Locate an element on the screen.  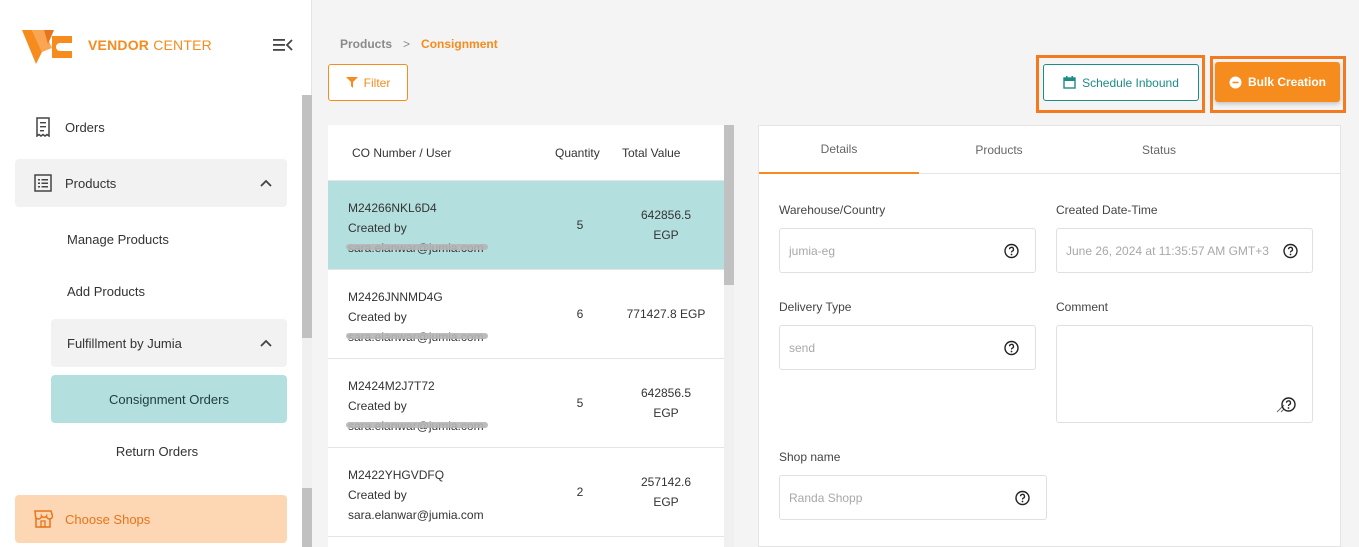
sidebar-item-fulfillment: Fulfillment by Jumia is located at coordinates (169, 343).